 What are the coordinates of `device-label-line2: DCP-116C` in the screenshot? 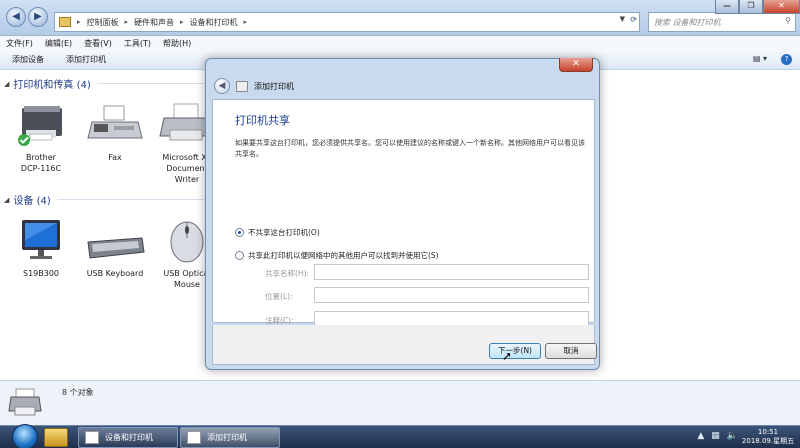 It's located at (41, 168).